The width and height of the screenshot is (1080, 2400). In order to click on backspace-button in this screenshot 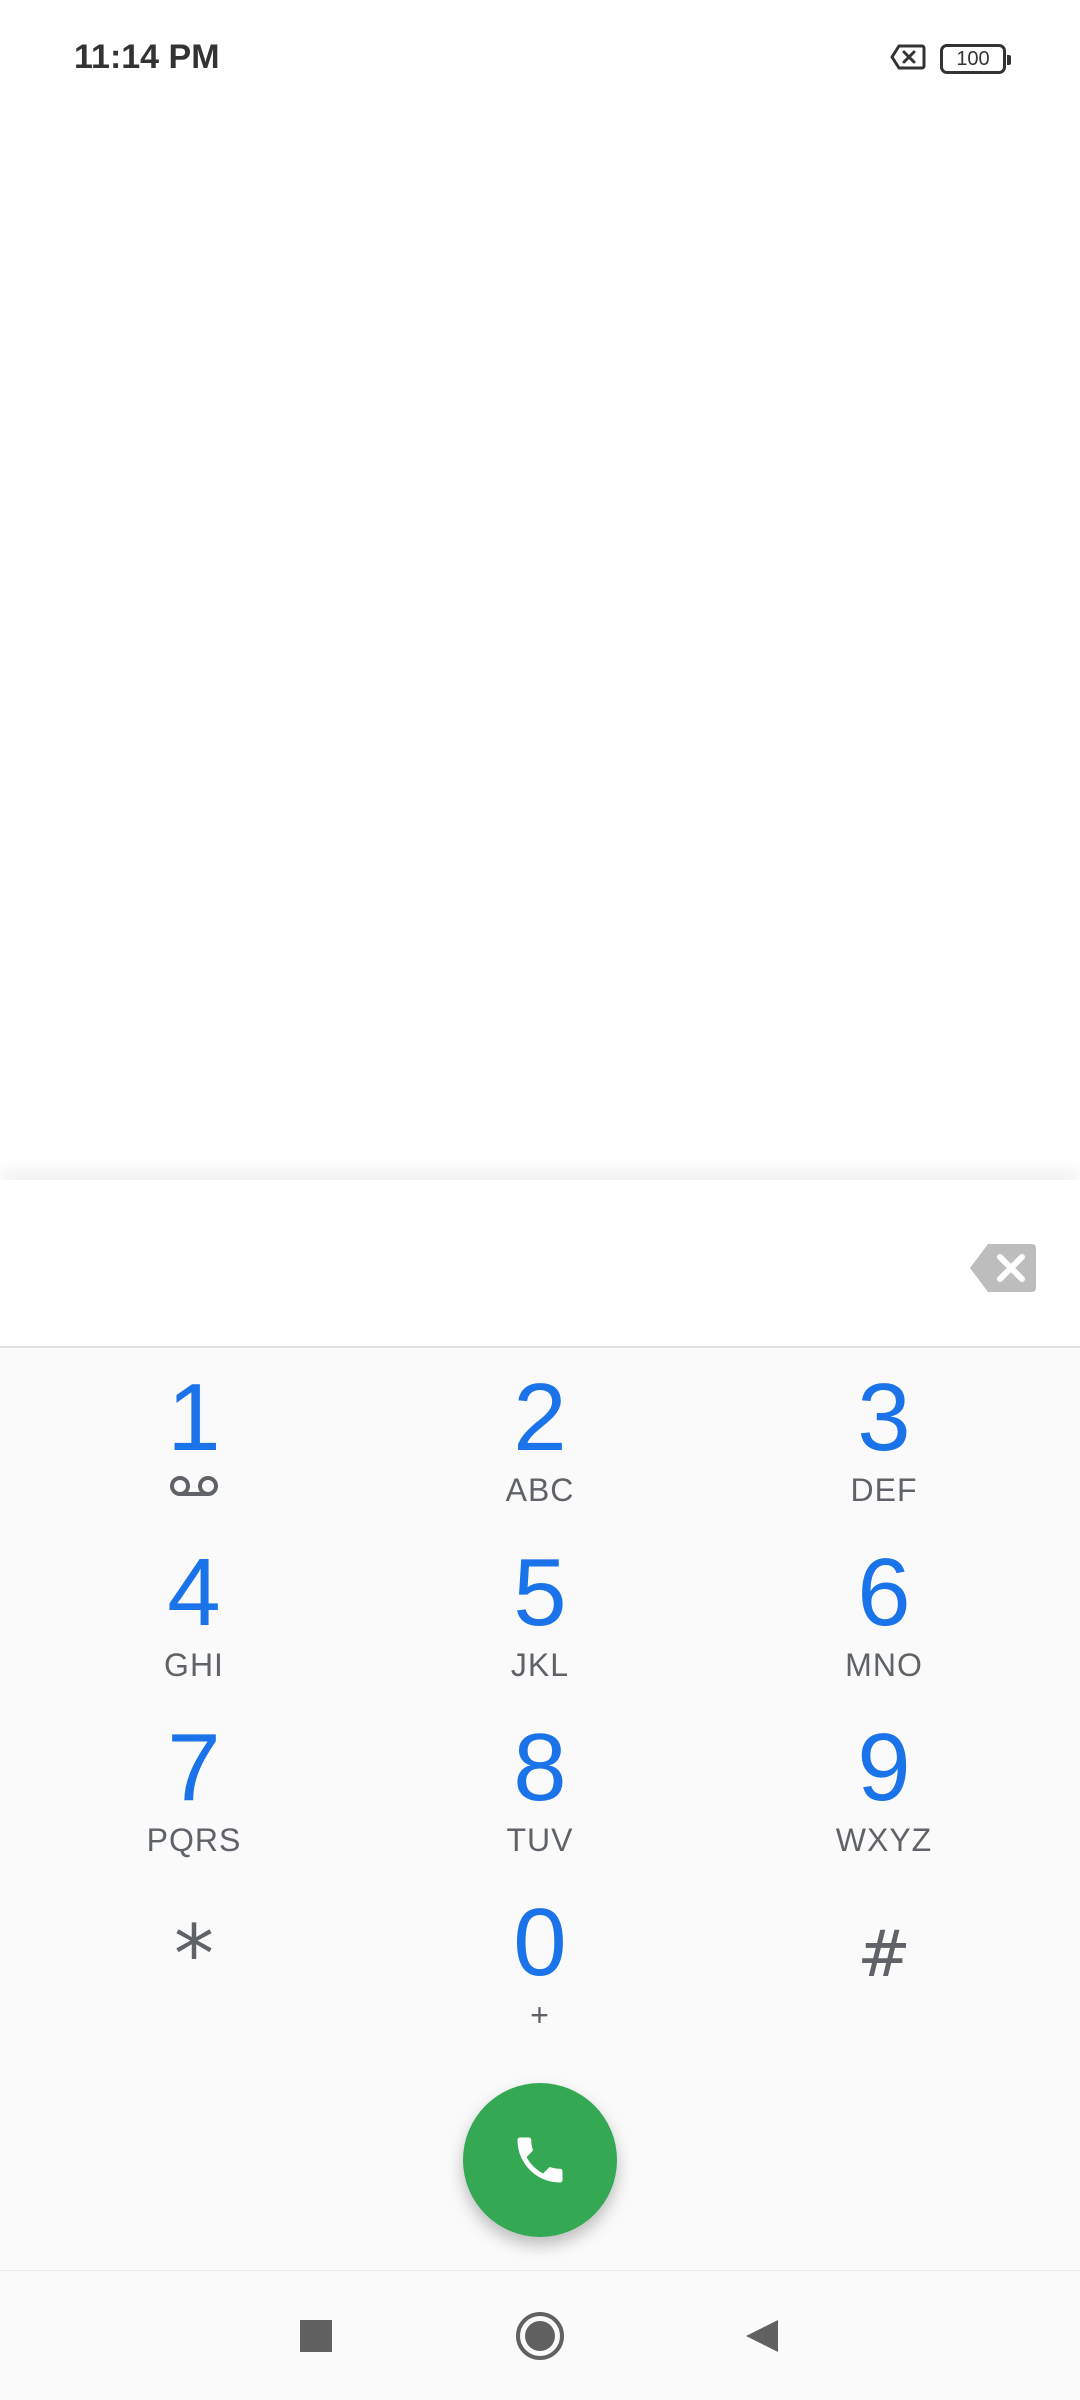, I will do `click(1003, 1268)`.